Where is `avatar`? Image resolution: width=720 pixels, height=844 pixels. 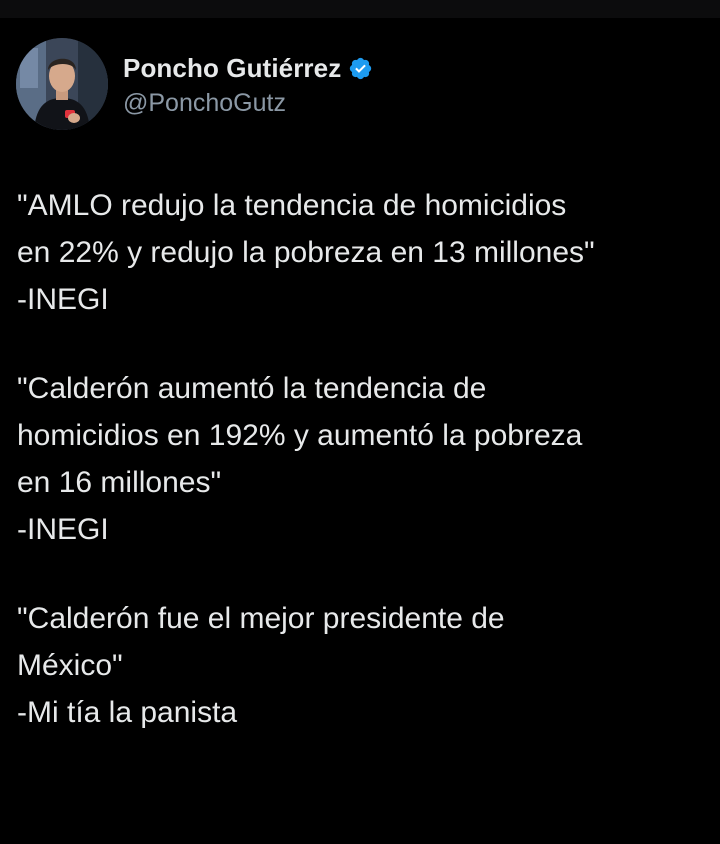
avatar is located at coordinates (62, 84).